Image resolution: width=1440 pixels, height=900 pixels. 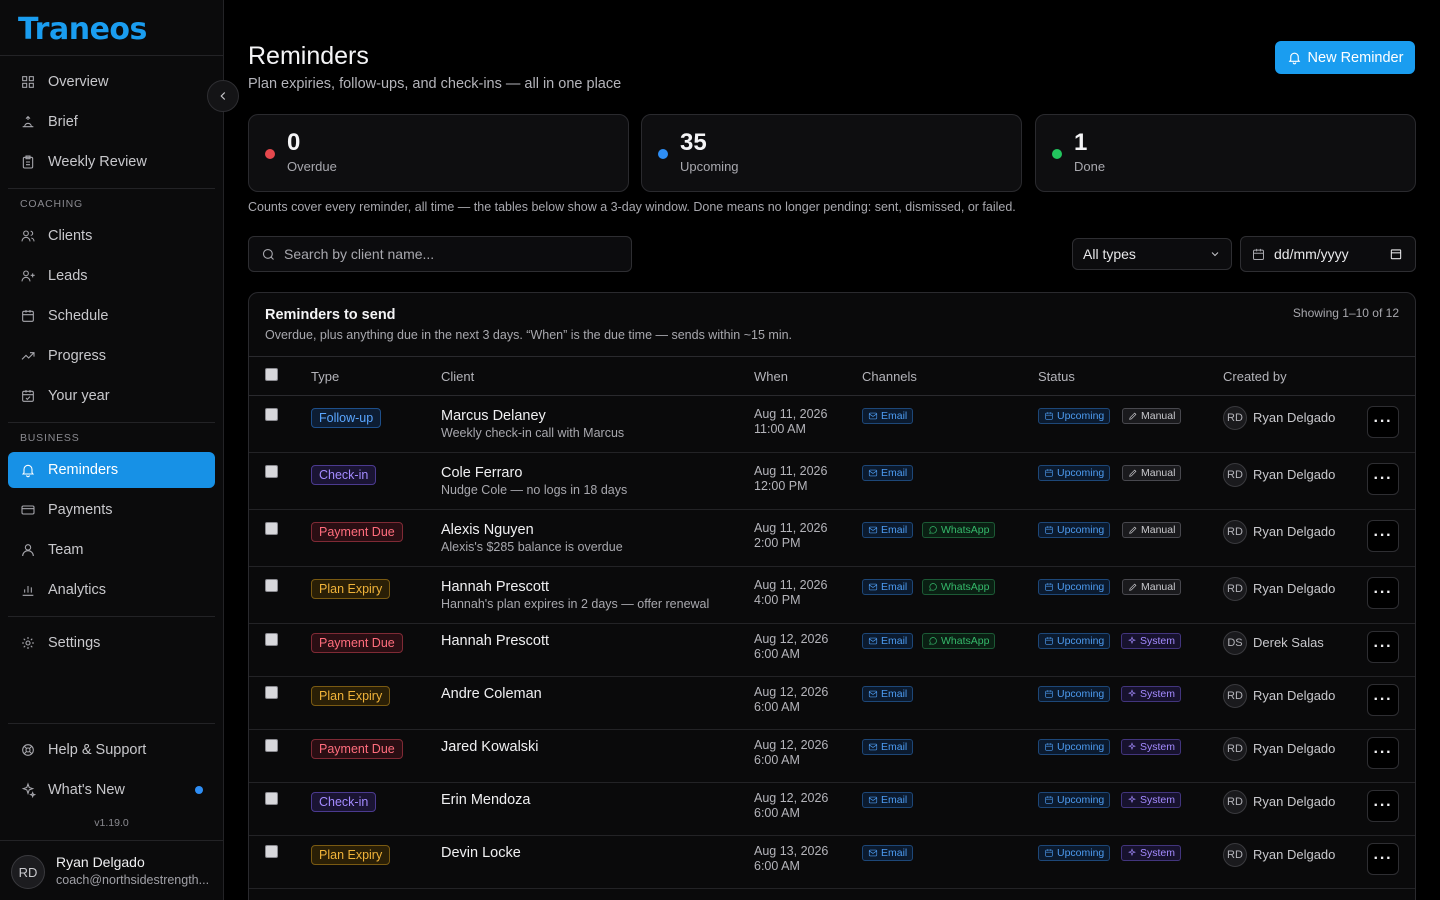 I want to click on sidebar-item-settings: Settings, so click(x=111, y=643).